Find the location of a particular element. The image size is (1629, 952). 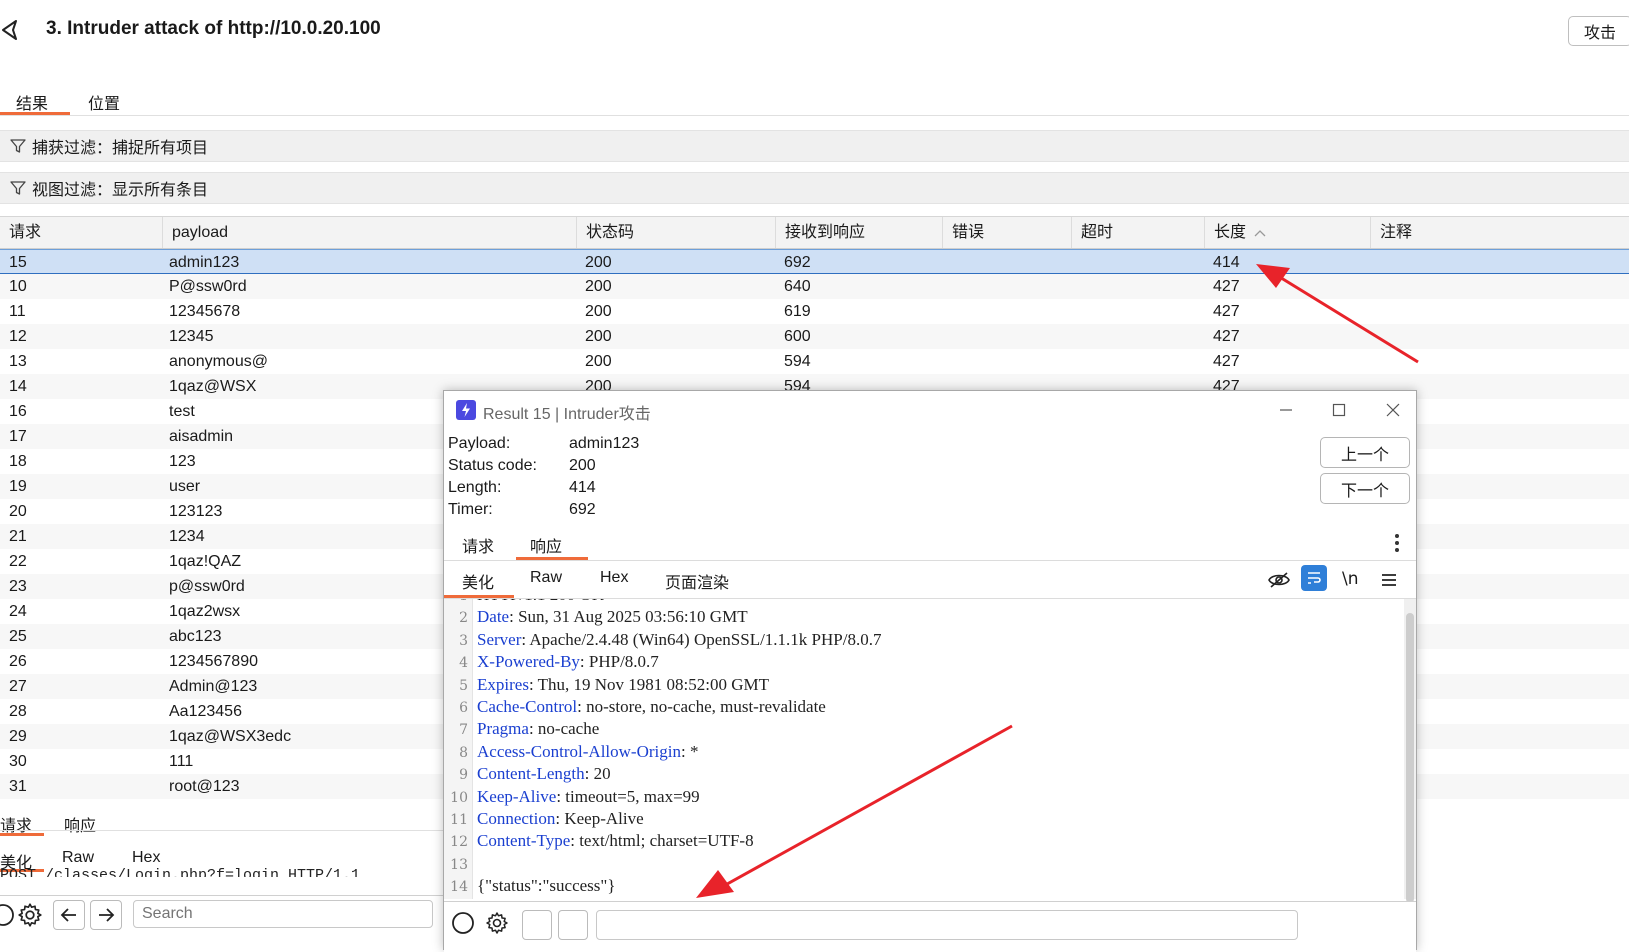

dialog-subtab-render: 页面渲染 is located at coordinates (697, 581).